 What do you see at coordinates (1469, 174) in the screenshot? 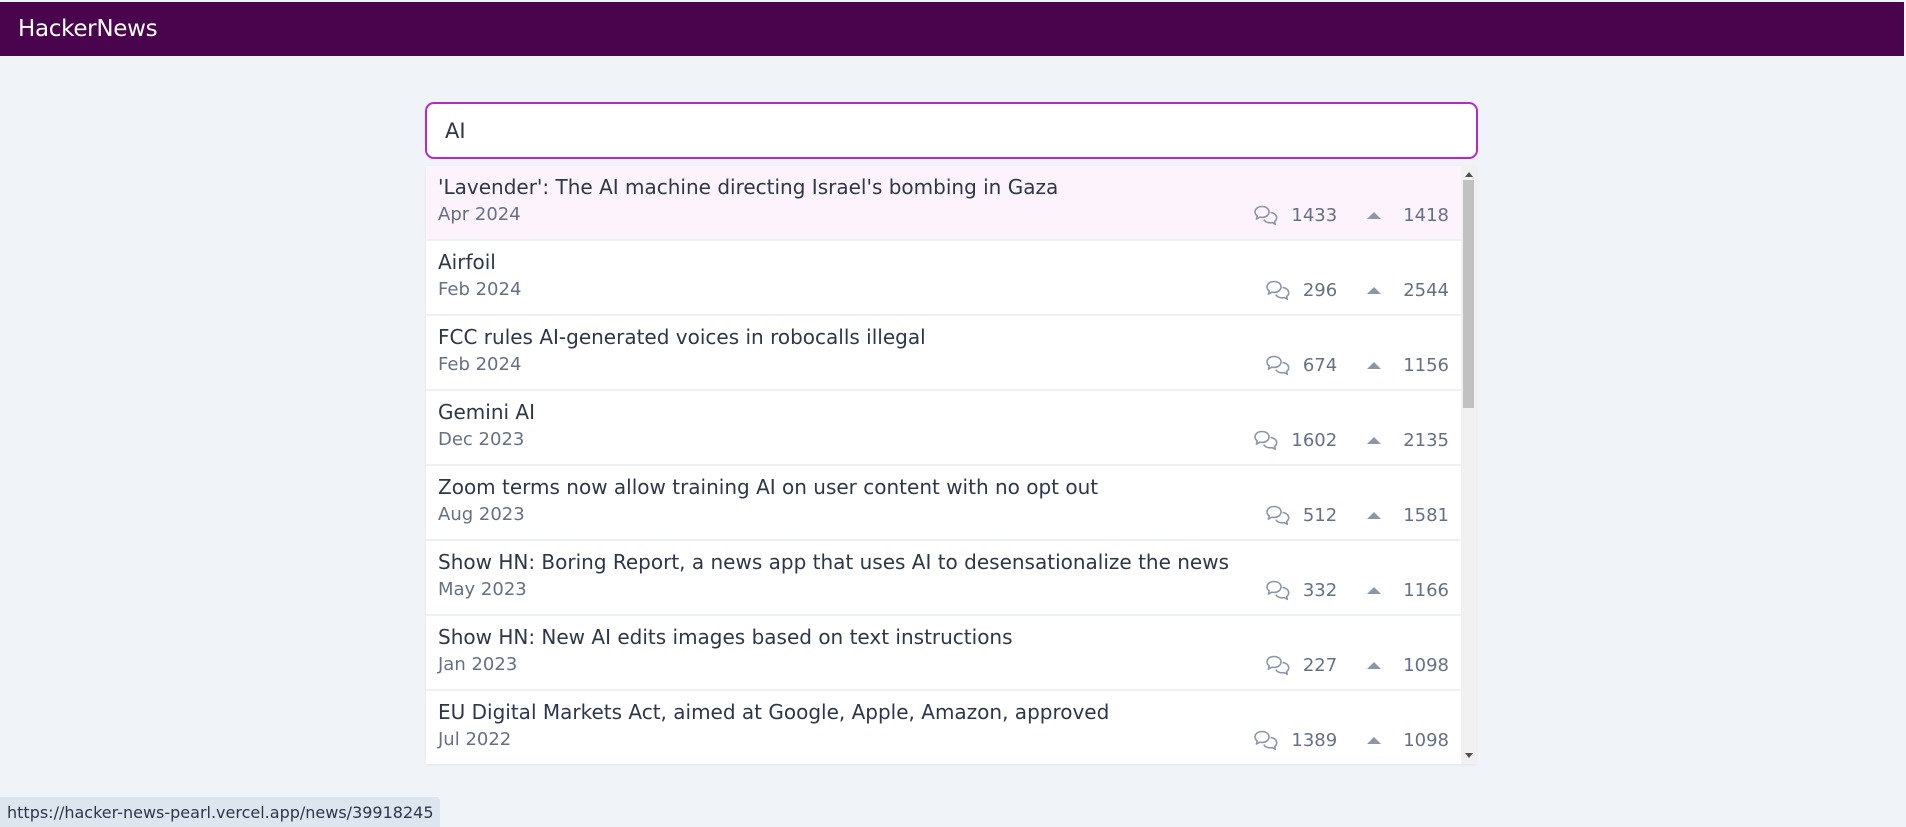
I see `scroll-up-arrow-icon` at bounding box center [1469, 174].